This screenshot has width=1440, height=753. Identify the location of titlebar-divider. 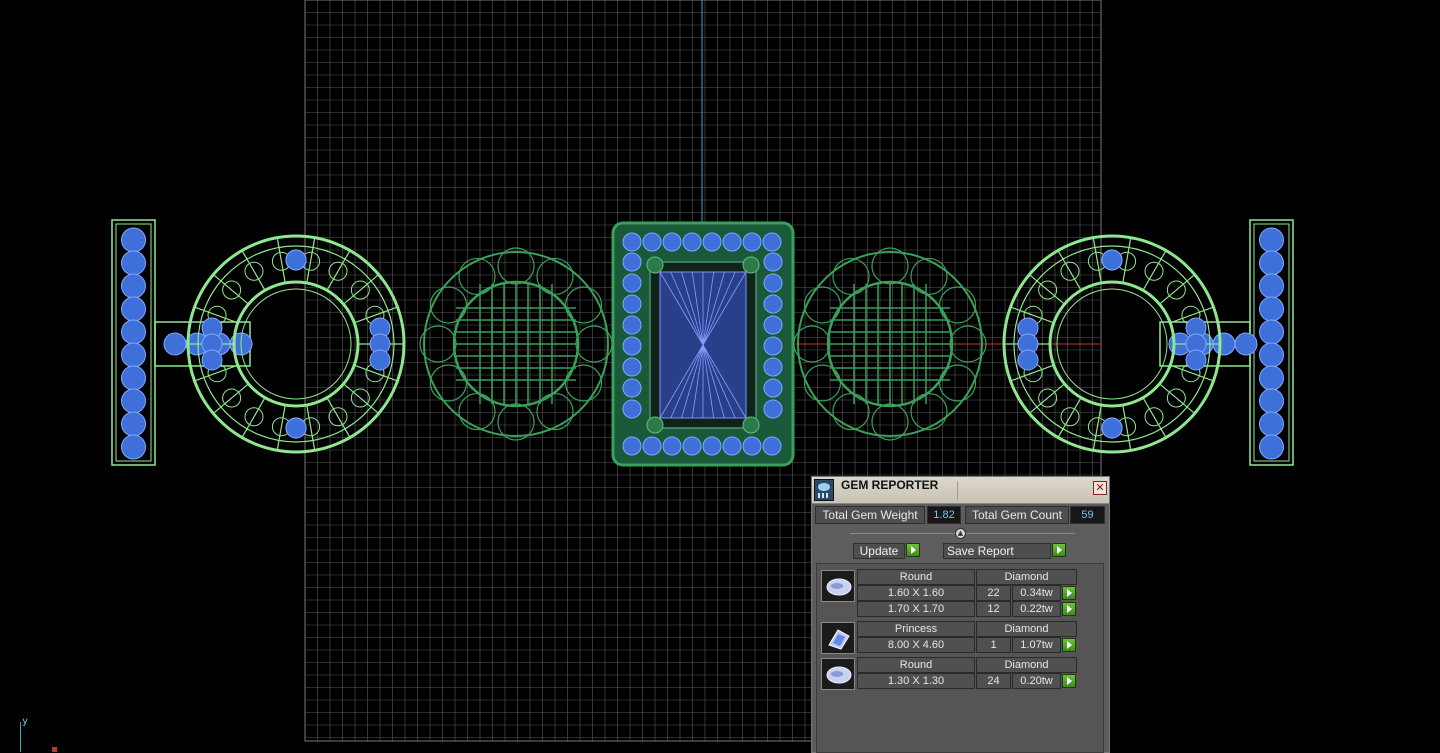
(957, 490).